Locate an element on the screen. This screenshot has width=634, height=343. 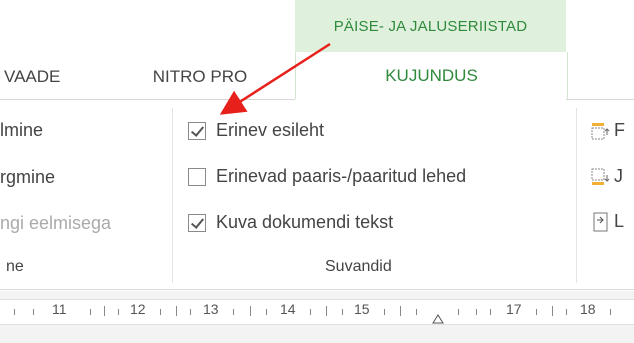
ruler-number: 18 is located at coordinates (588, 309).